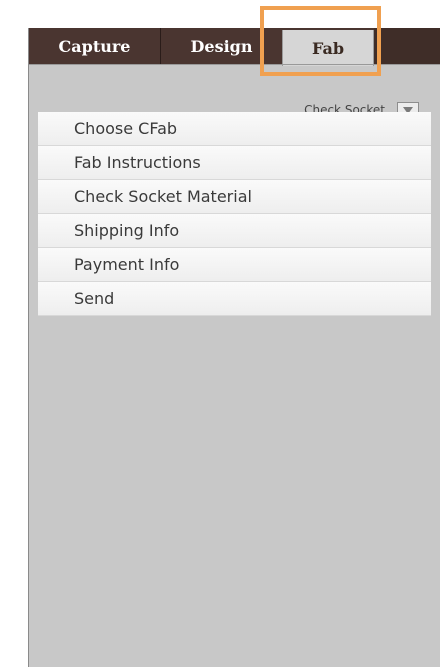  What do you see at coordinates (234, 197) in the screenshot?
I see `menu-item-check-socket-material: Check Socket Material` at bounding box center [234, 197].